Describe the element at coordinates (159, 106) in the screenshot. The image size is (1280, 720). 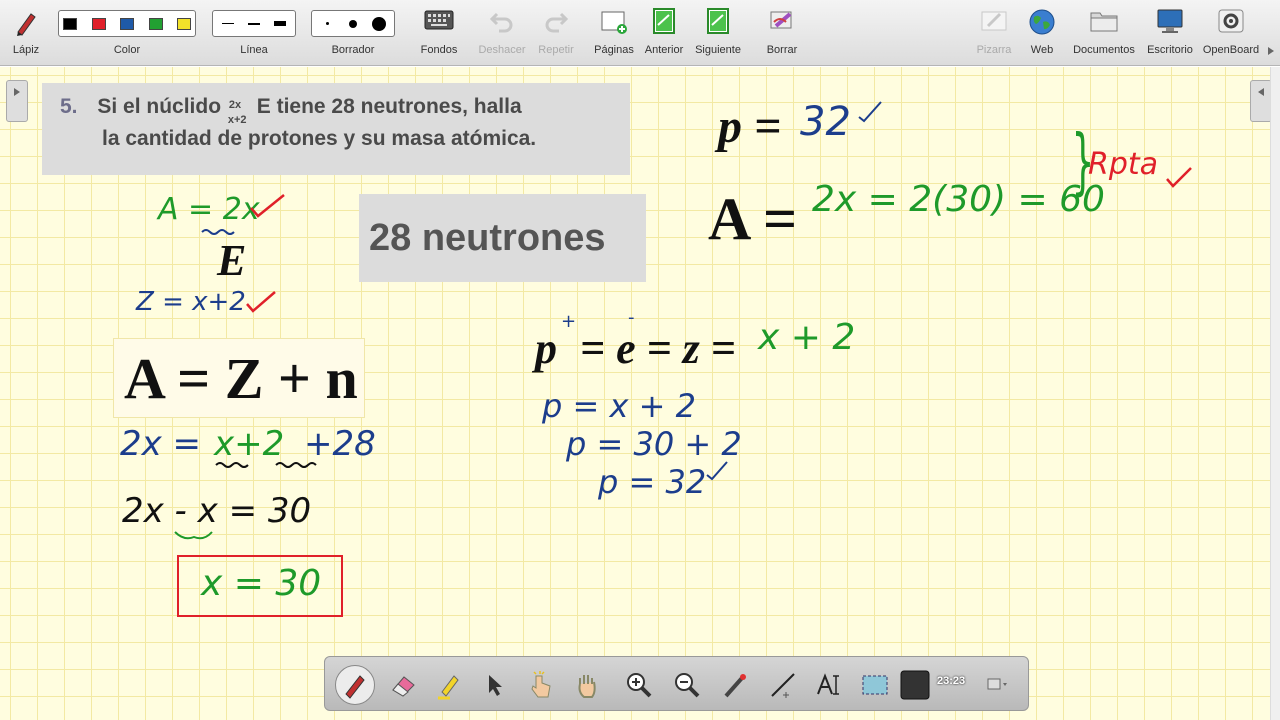
I see `problem-text-line1-a: Si el núclido` at that location.